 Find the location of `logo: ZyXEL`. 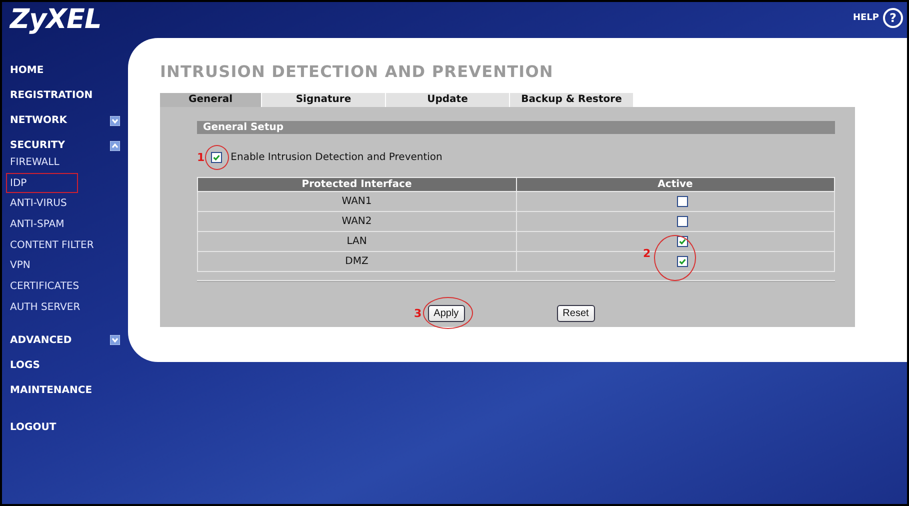

logo: ZyXEL is located at coordinates (55, 20).